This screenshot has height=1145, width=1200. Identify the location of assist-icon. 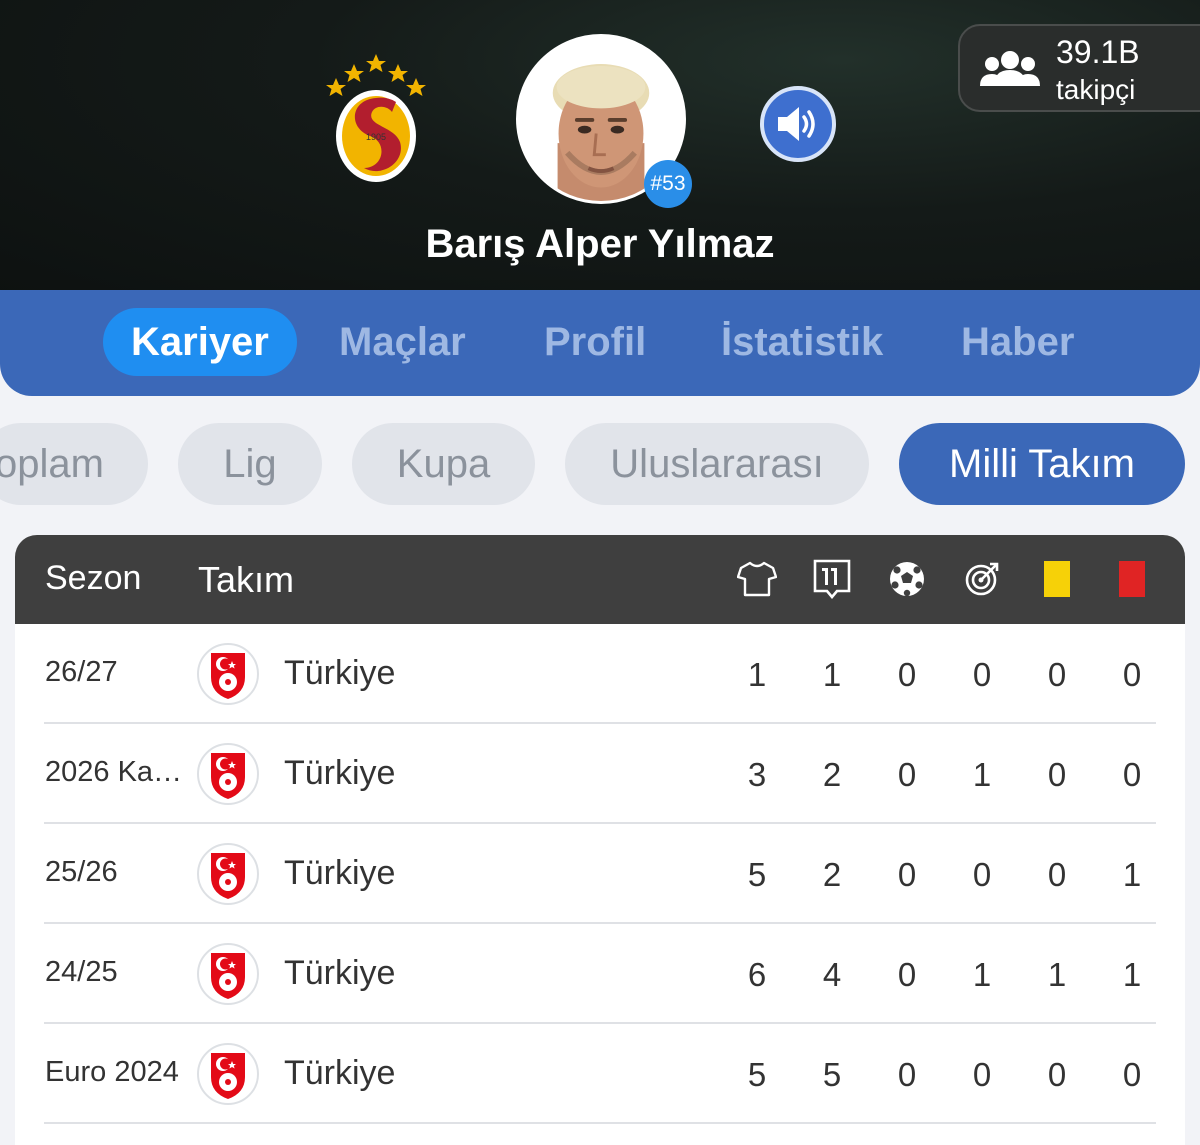
(982, 579).